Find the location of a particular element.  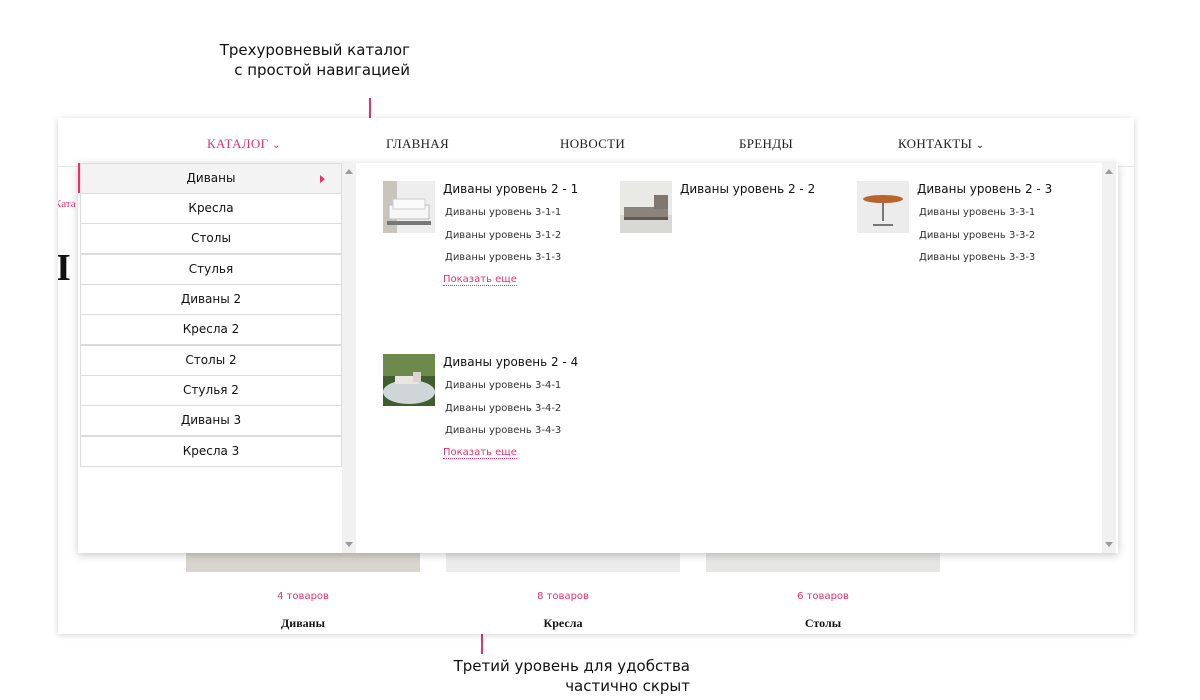

submenu-link: Диваны уровень 3-3-1 is located at coordinates (977, 212).